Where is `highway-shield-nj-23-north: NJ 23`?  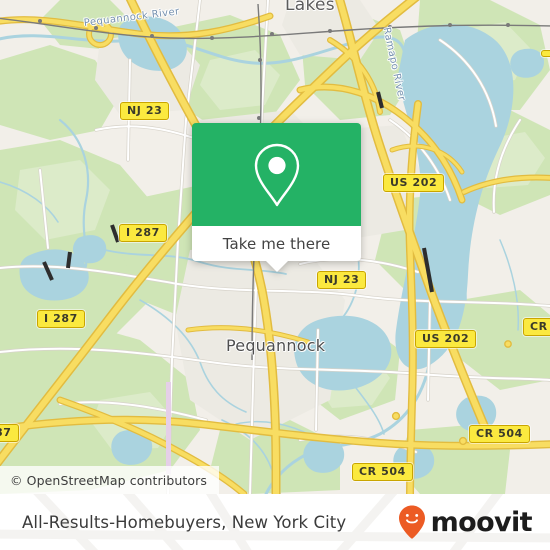 highway-shield-nj-23-north: NJ 23 is located at coordinates (145, 111).